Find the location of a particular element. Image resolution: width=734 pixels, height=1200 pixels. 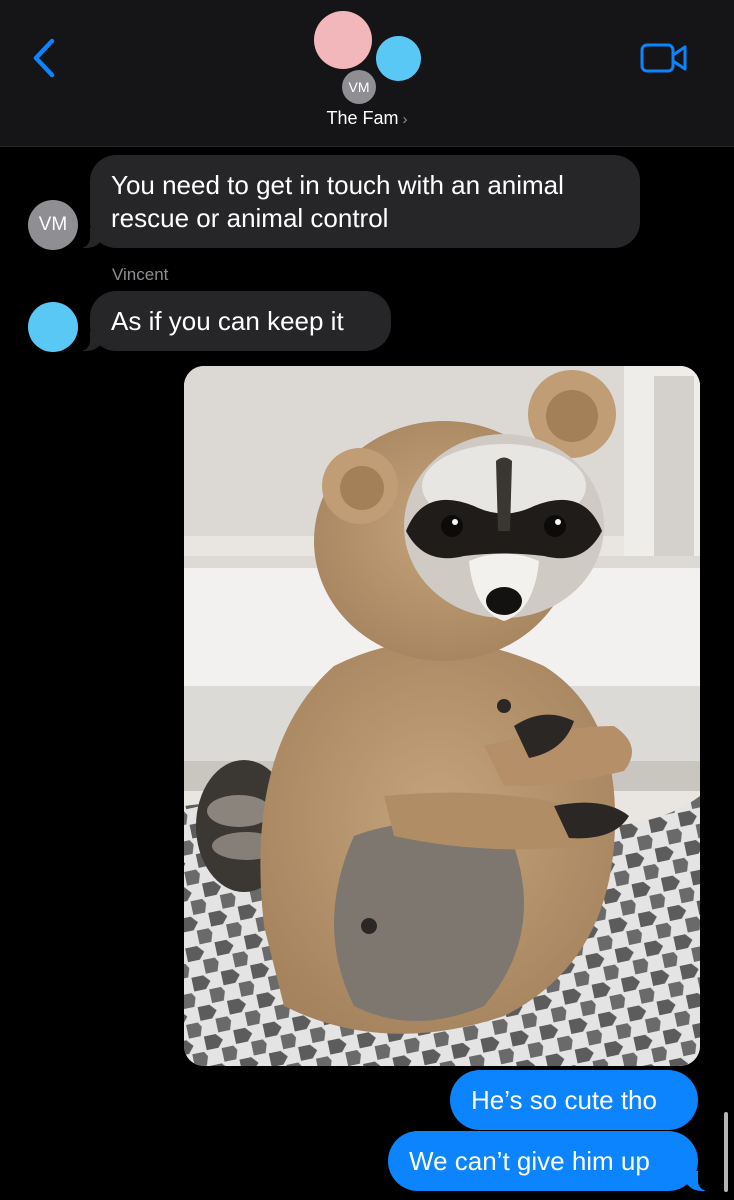

group-avatar: VM is located at coordinates (365, 58).